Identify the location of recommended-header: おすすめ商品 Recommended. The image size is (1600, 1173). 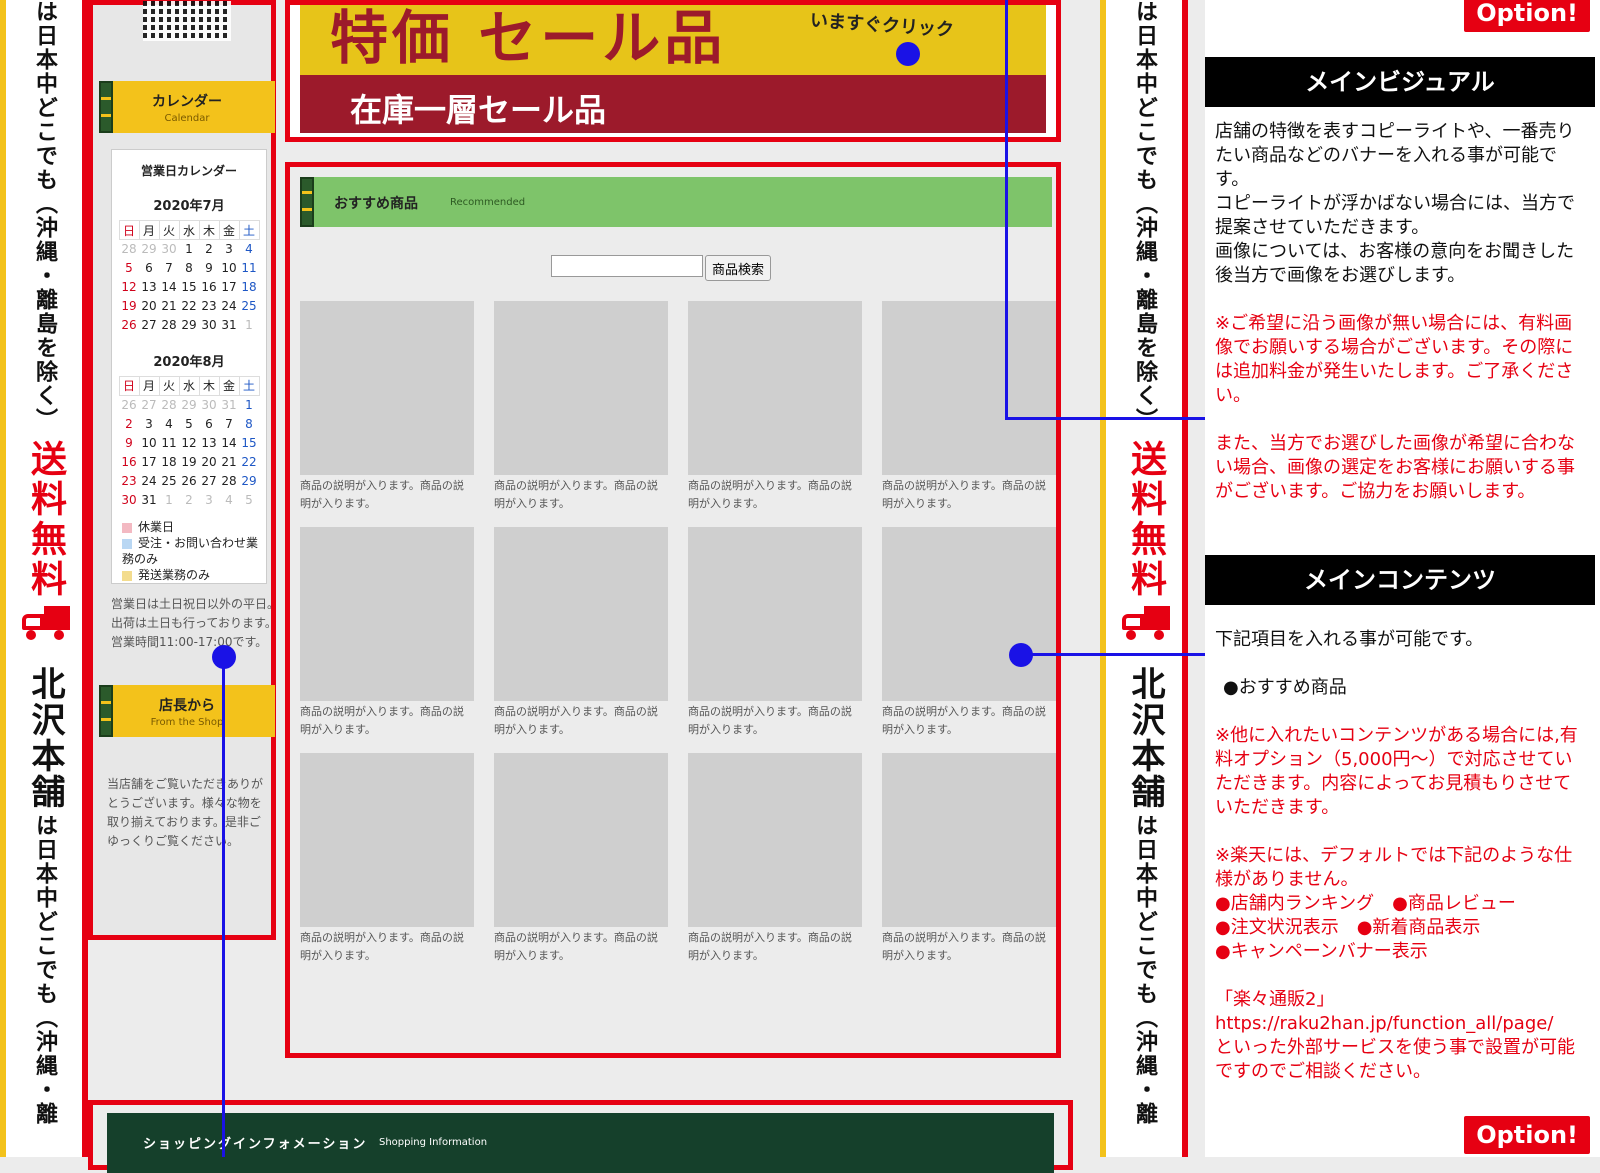
(676, 202).